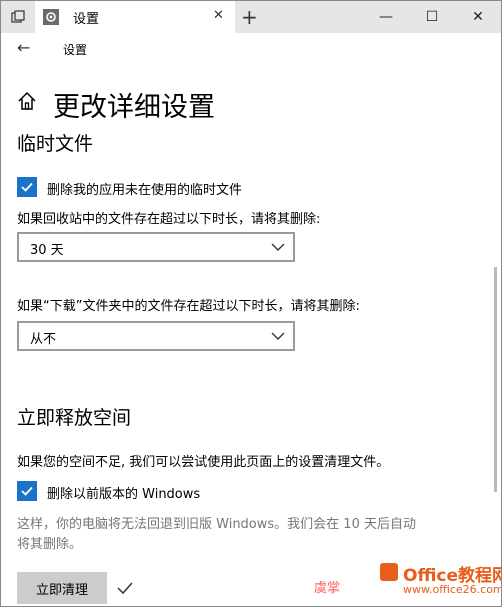 The image size is (502, 607). What do you see at coordinates (327, 588) in the screenshot?
I see `watermark-text: 虞掌` at bounding box center [327, 588].